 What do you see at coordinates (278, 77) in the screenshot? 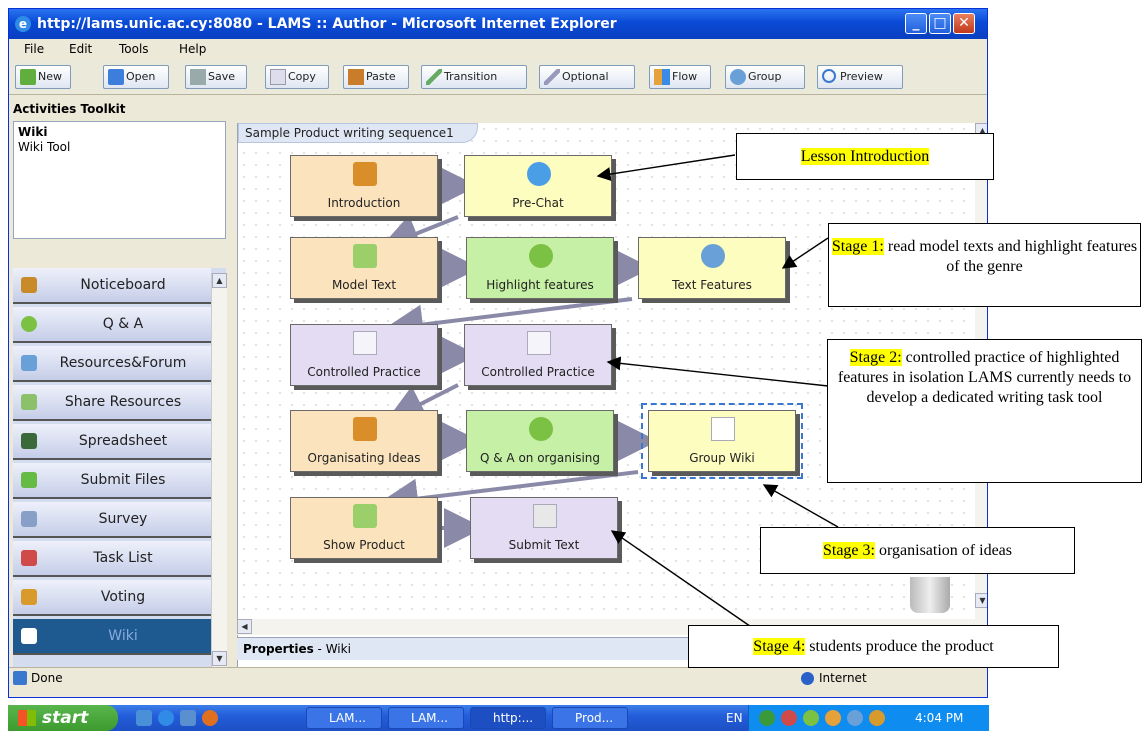
I see `copy-icon` at bounding box center [278, 77].